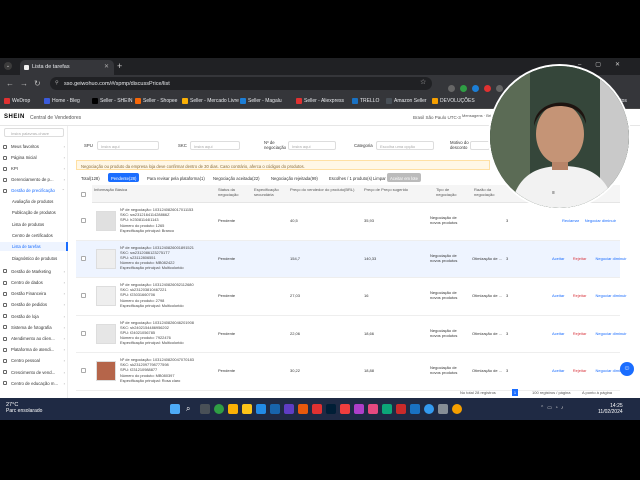 Image resolution: width=640 pixels, height=480 pixels. Describe the element at coordinates (34, 327) in the screenshot. I see `sidebar-item: Sistema de fotografia ›` at that location.